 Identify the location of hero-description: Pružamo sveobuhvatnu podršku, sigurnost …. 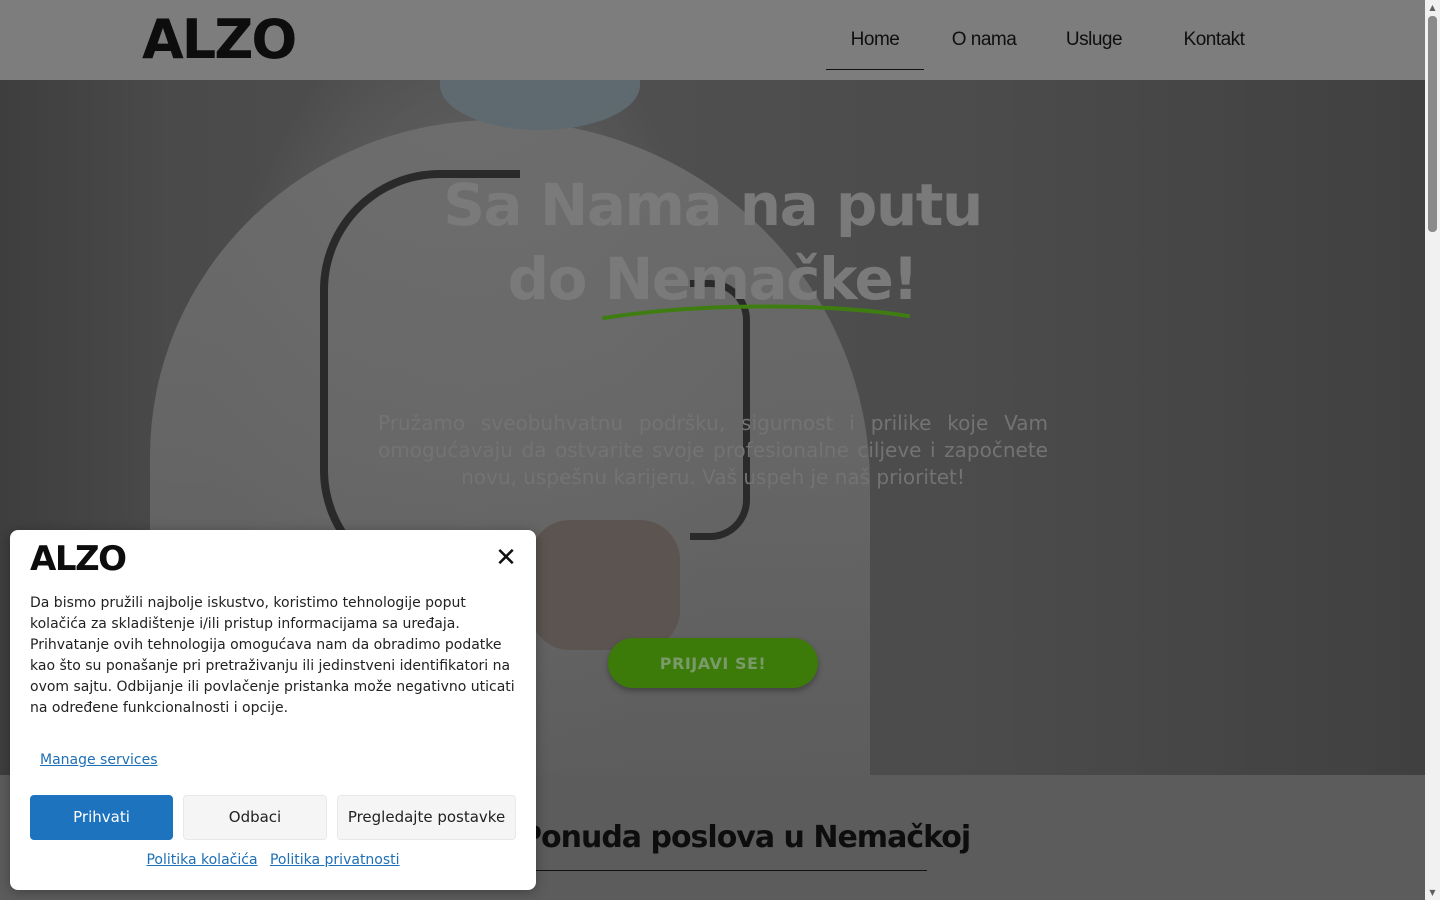
(713, 450).